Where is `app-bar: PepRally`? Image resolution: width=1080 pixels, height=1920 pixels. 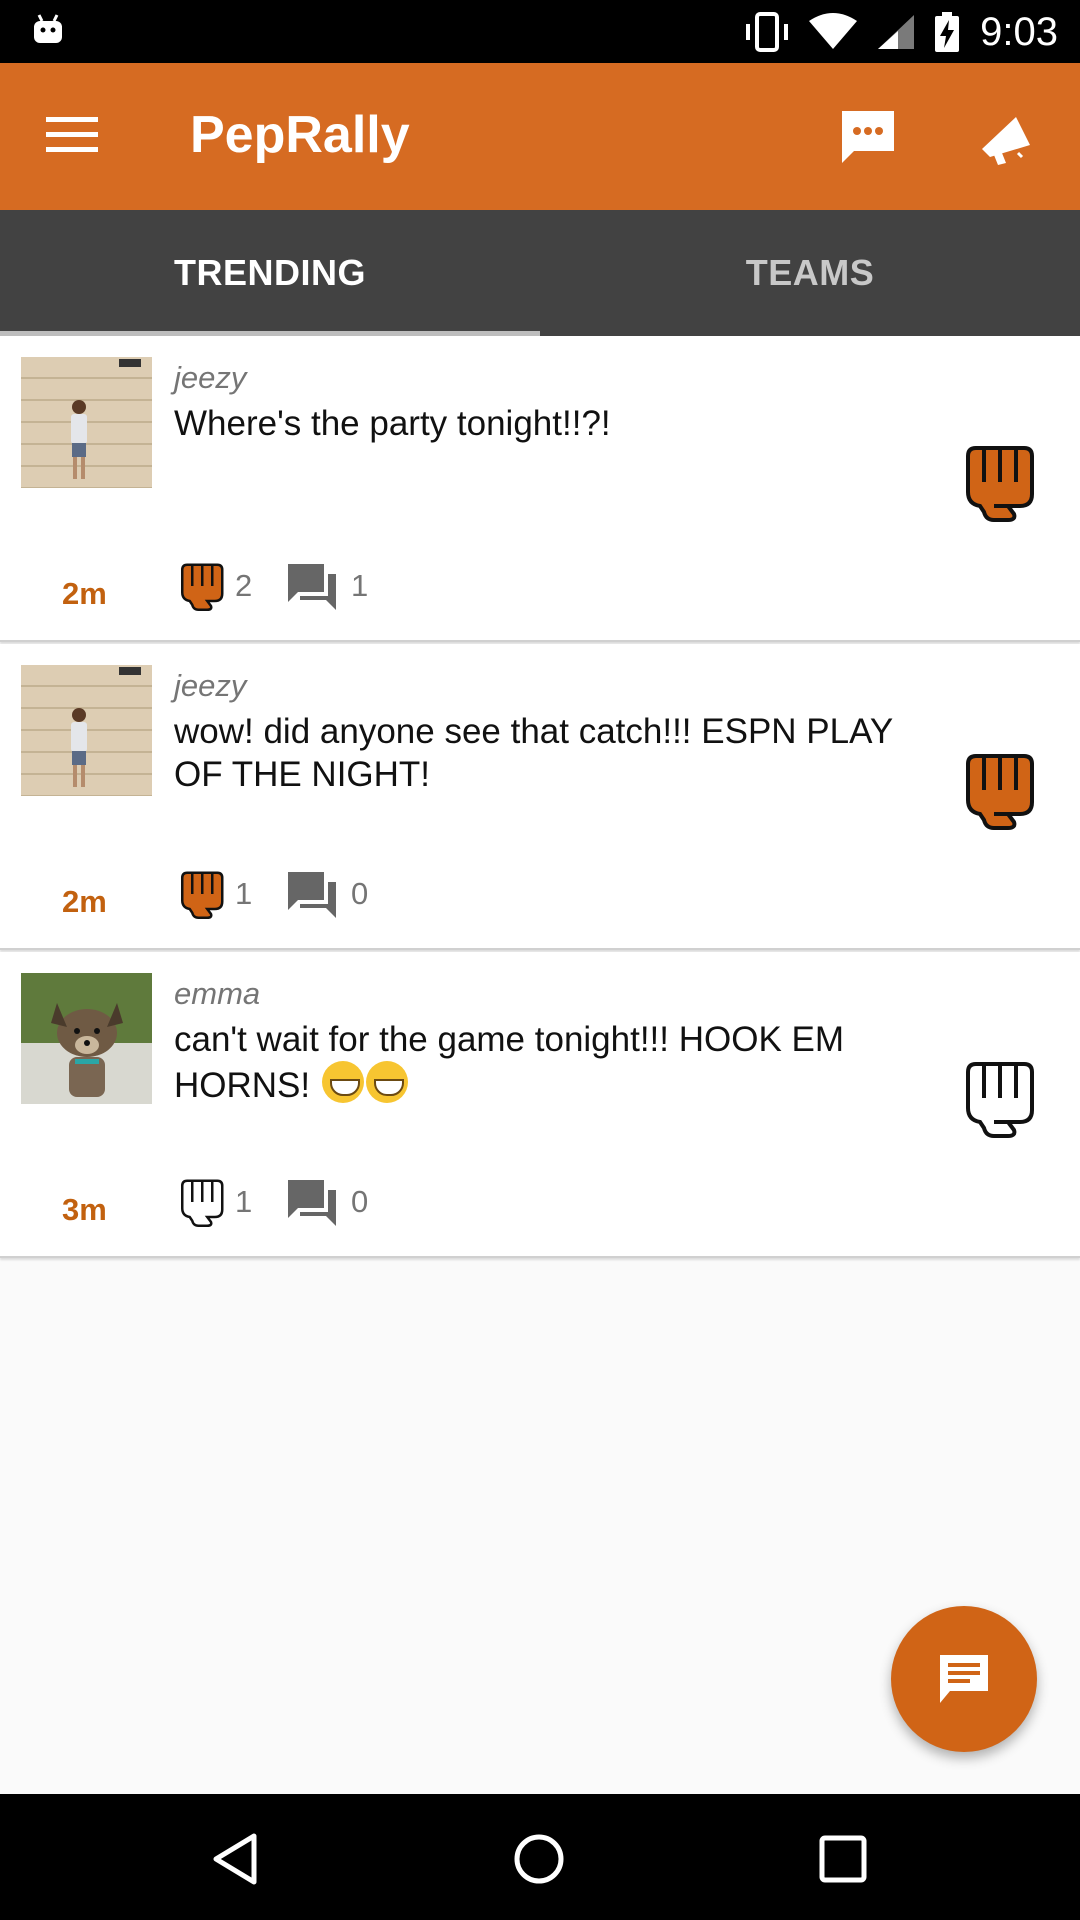 app-bar: PepRally is located at coordinates (540, 136).